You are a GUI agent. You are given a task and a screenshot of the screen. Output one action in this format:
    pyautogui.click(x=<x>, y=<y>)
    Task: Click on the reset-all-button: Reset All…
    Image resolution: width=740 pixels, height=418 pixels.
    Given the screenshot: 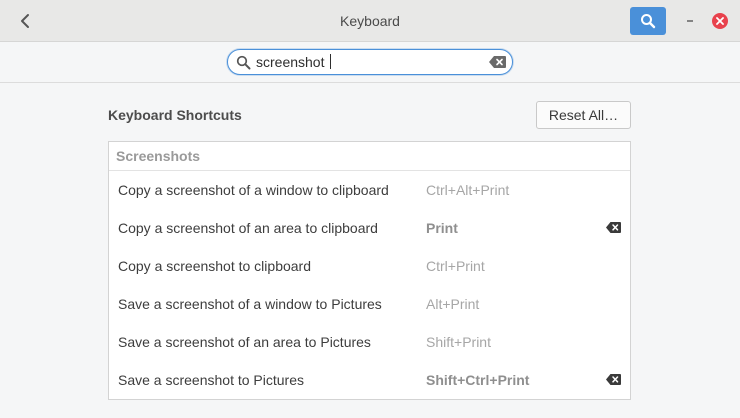 What is the action you would take?
    pyautogui.click(x=583, y=115)
    